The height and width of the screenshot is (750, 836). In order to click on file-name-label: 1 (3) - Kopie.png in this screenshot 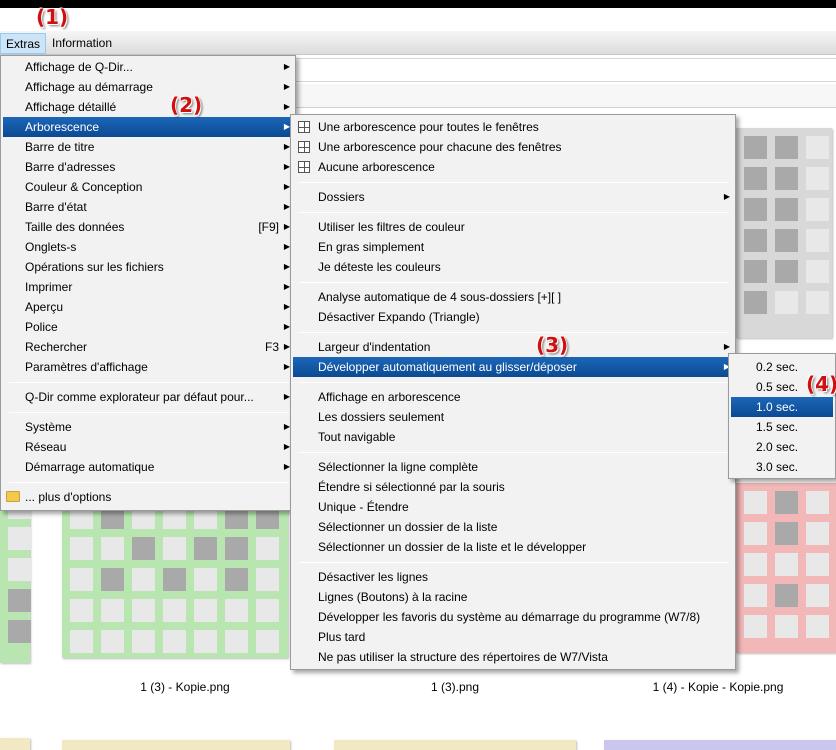, I will do `click(185, 687)`.